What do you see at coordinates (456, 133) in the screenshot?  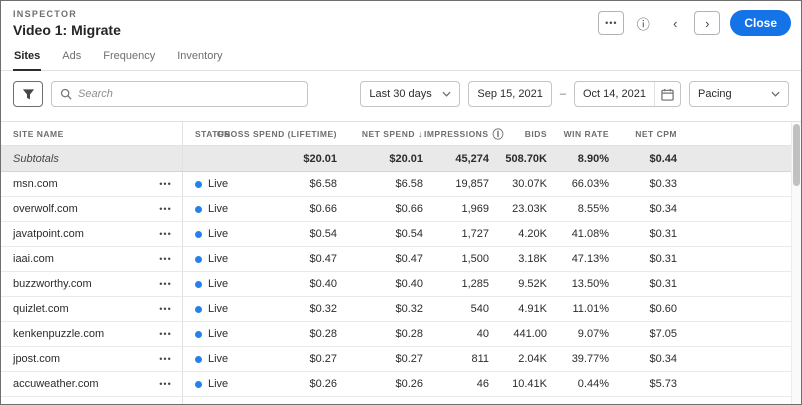 I see `impressions-label: IMPRESSIONS` at bounding box center [456, 133].